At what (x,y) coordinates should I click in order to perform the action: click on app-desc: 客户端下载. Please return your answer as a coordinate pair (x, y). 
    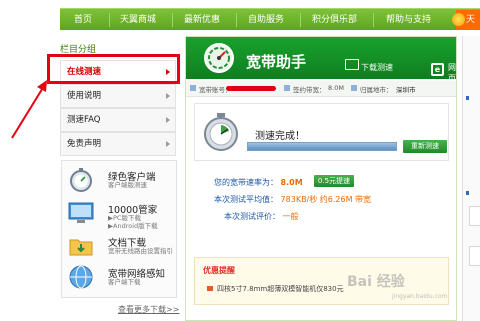
    Looking at the image, I should click on (124, 282).